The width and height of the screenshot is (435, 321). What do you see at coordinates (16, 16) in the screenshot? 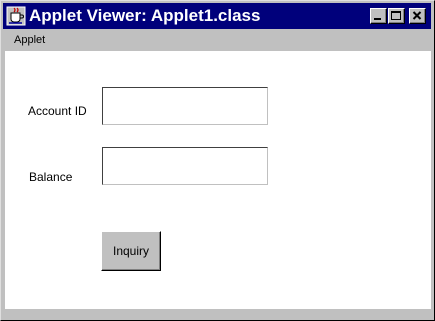
I see `java-cup-icon` at bounding box center [16, 16].